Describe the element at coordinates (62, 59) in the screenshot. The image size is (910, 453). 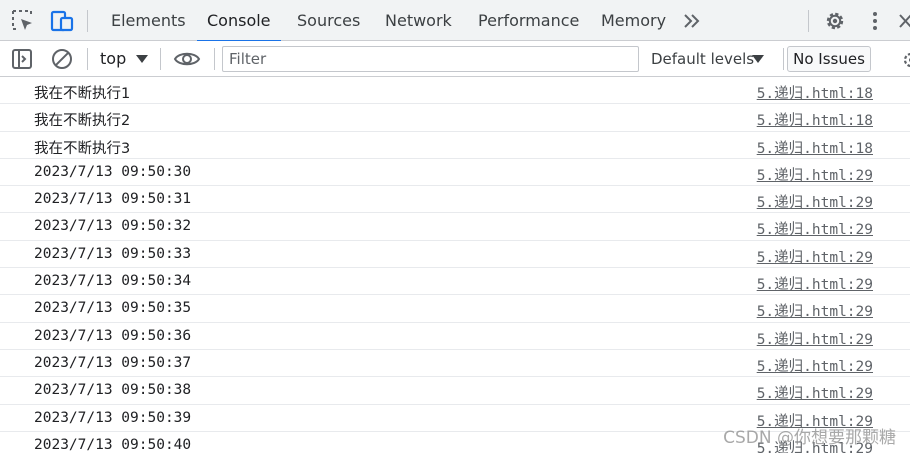
I see `clear-console-icon` at that location.